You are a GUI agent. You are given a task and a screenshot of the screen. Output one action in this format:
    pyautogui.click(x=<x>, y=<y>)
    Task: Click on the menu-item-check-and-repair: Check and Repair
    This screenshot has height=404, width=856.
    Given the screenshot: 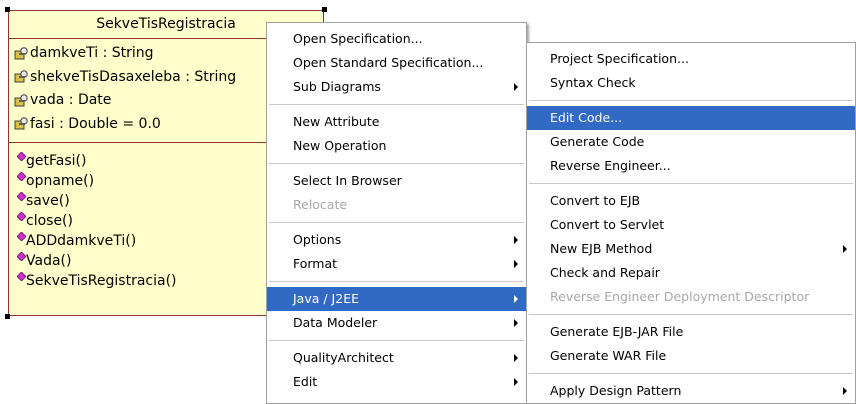 What is the action you would take?
    pyautogui.click(x=691, y=273)
    